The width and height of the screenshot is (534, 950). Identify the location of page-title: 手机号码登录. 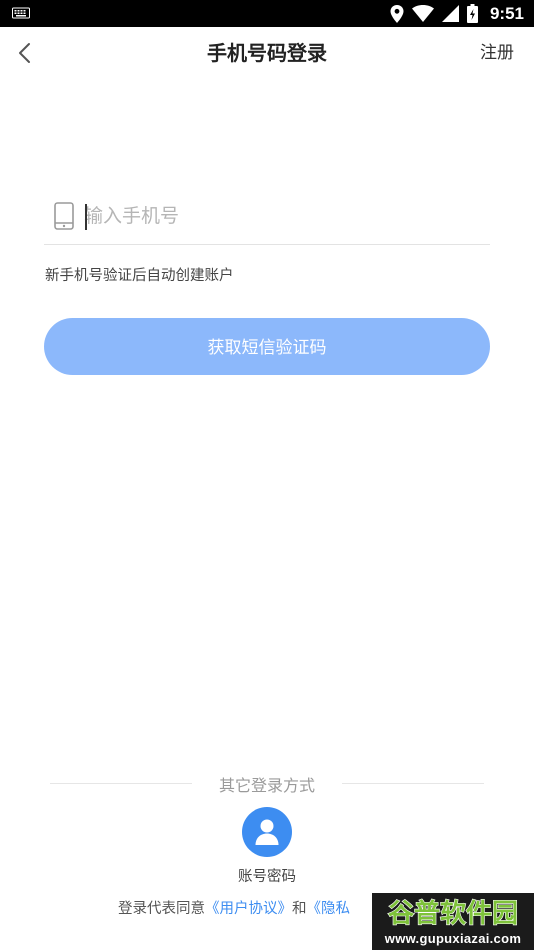
(267, 53).